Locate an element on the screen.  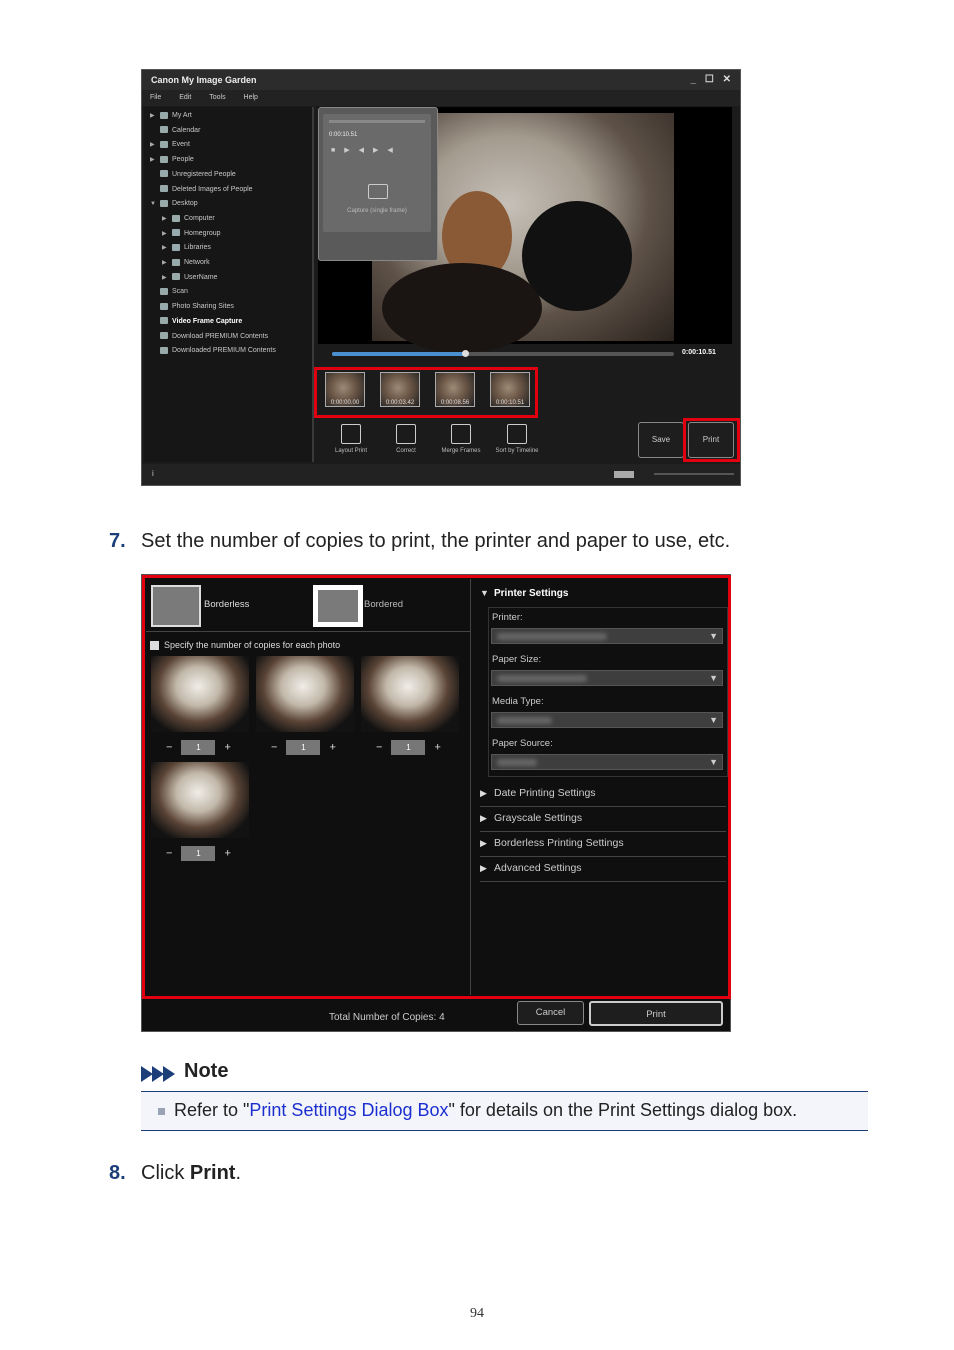
sidebar-item: ▶ My Art is located at coordinates (171, 116).